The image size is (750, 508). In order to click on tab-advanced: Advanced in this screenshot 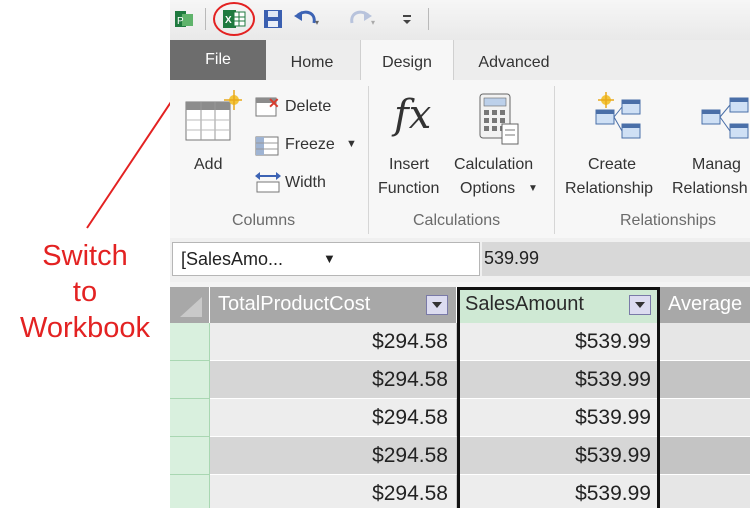, I will do `click(514, 60)`.